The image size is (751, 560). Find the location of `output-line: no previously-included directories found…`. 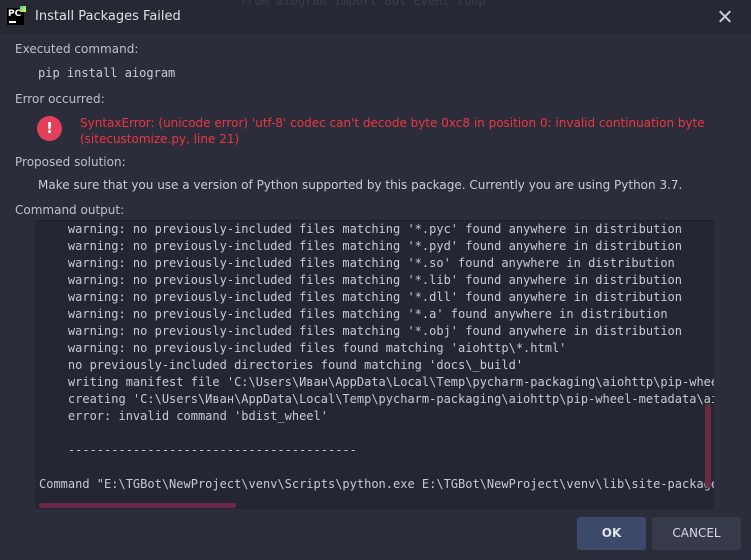

output-line: no previously-included directories found… is located at coordinates (281, 365).